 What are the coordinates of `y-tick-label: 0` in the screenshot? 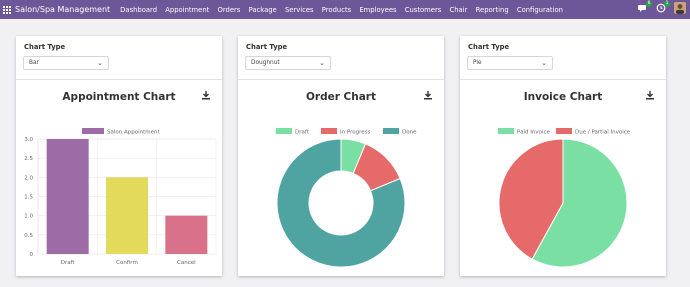 It's located at (32, 255).